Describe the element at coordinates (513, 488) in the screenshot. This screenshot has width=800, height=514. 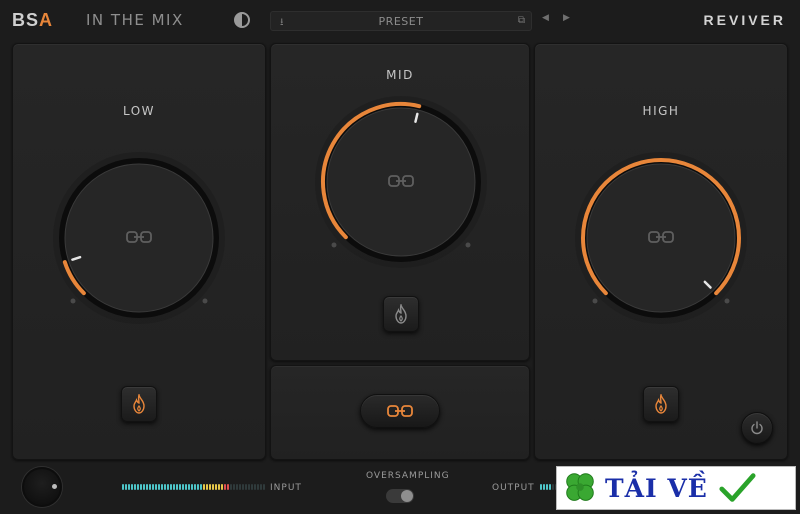
I see `output-label: OUTPUT` at that location.